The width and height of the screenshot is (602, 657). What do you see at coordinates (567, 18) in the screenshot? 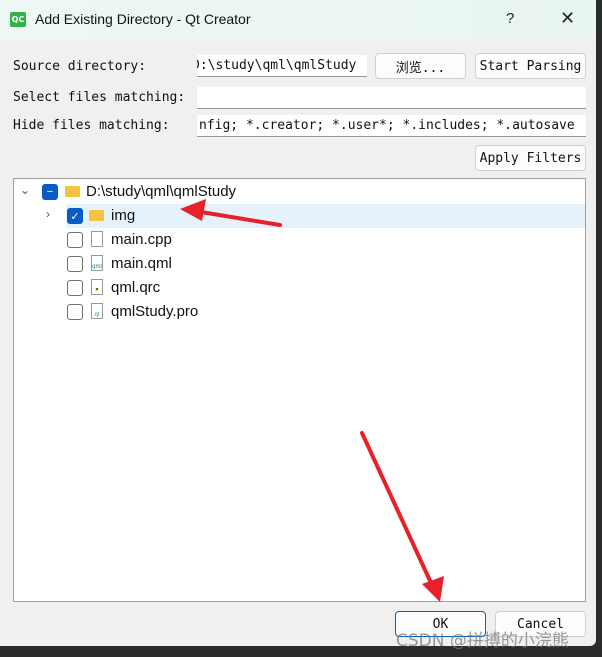
I see `close-button: ✕` at bounding box center [567, 18].